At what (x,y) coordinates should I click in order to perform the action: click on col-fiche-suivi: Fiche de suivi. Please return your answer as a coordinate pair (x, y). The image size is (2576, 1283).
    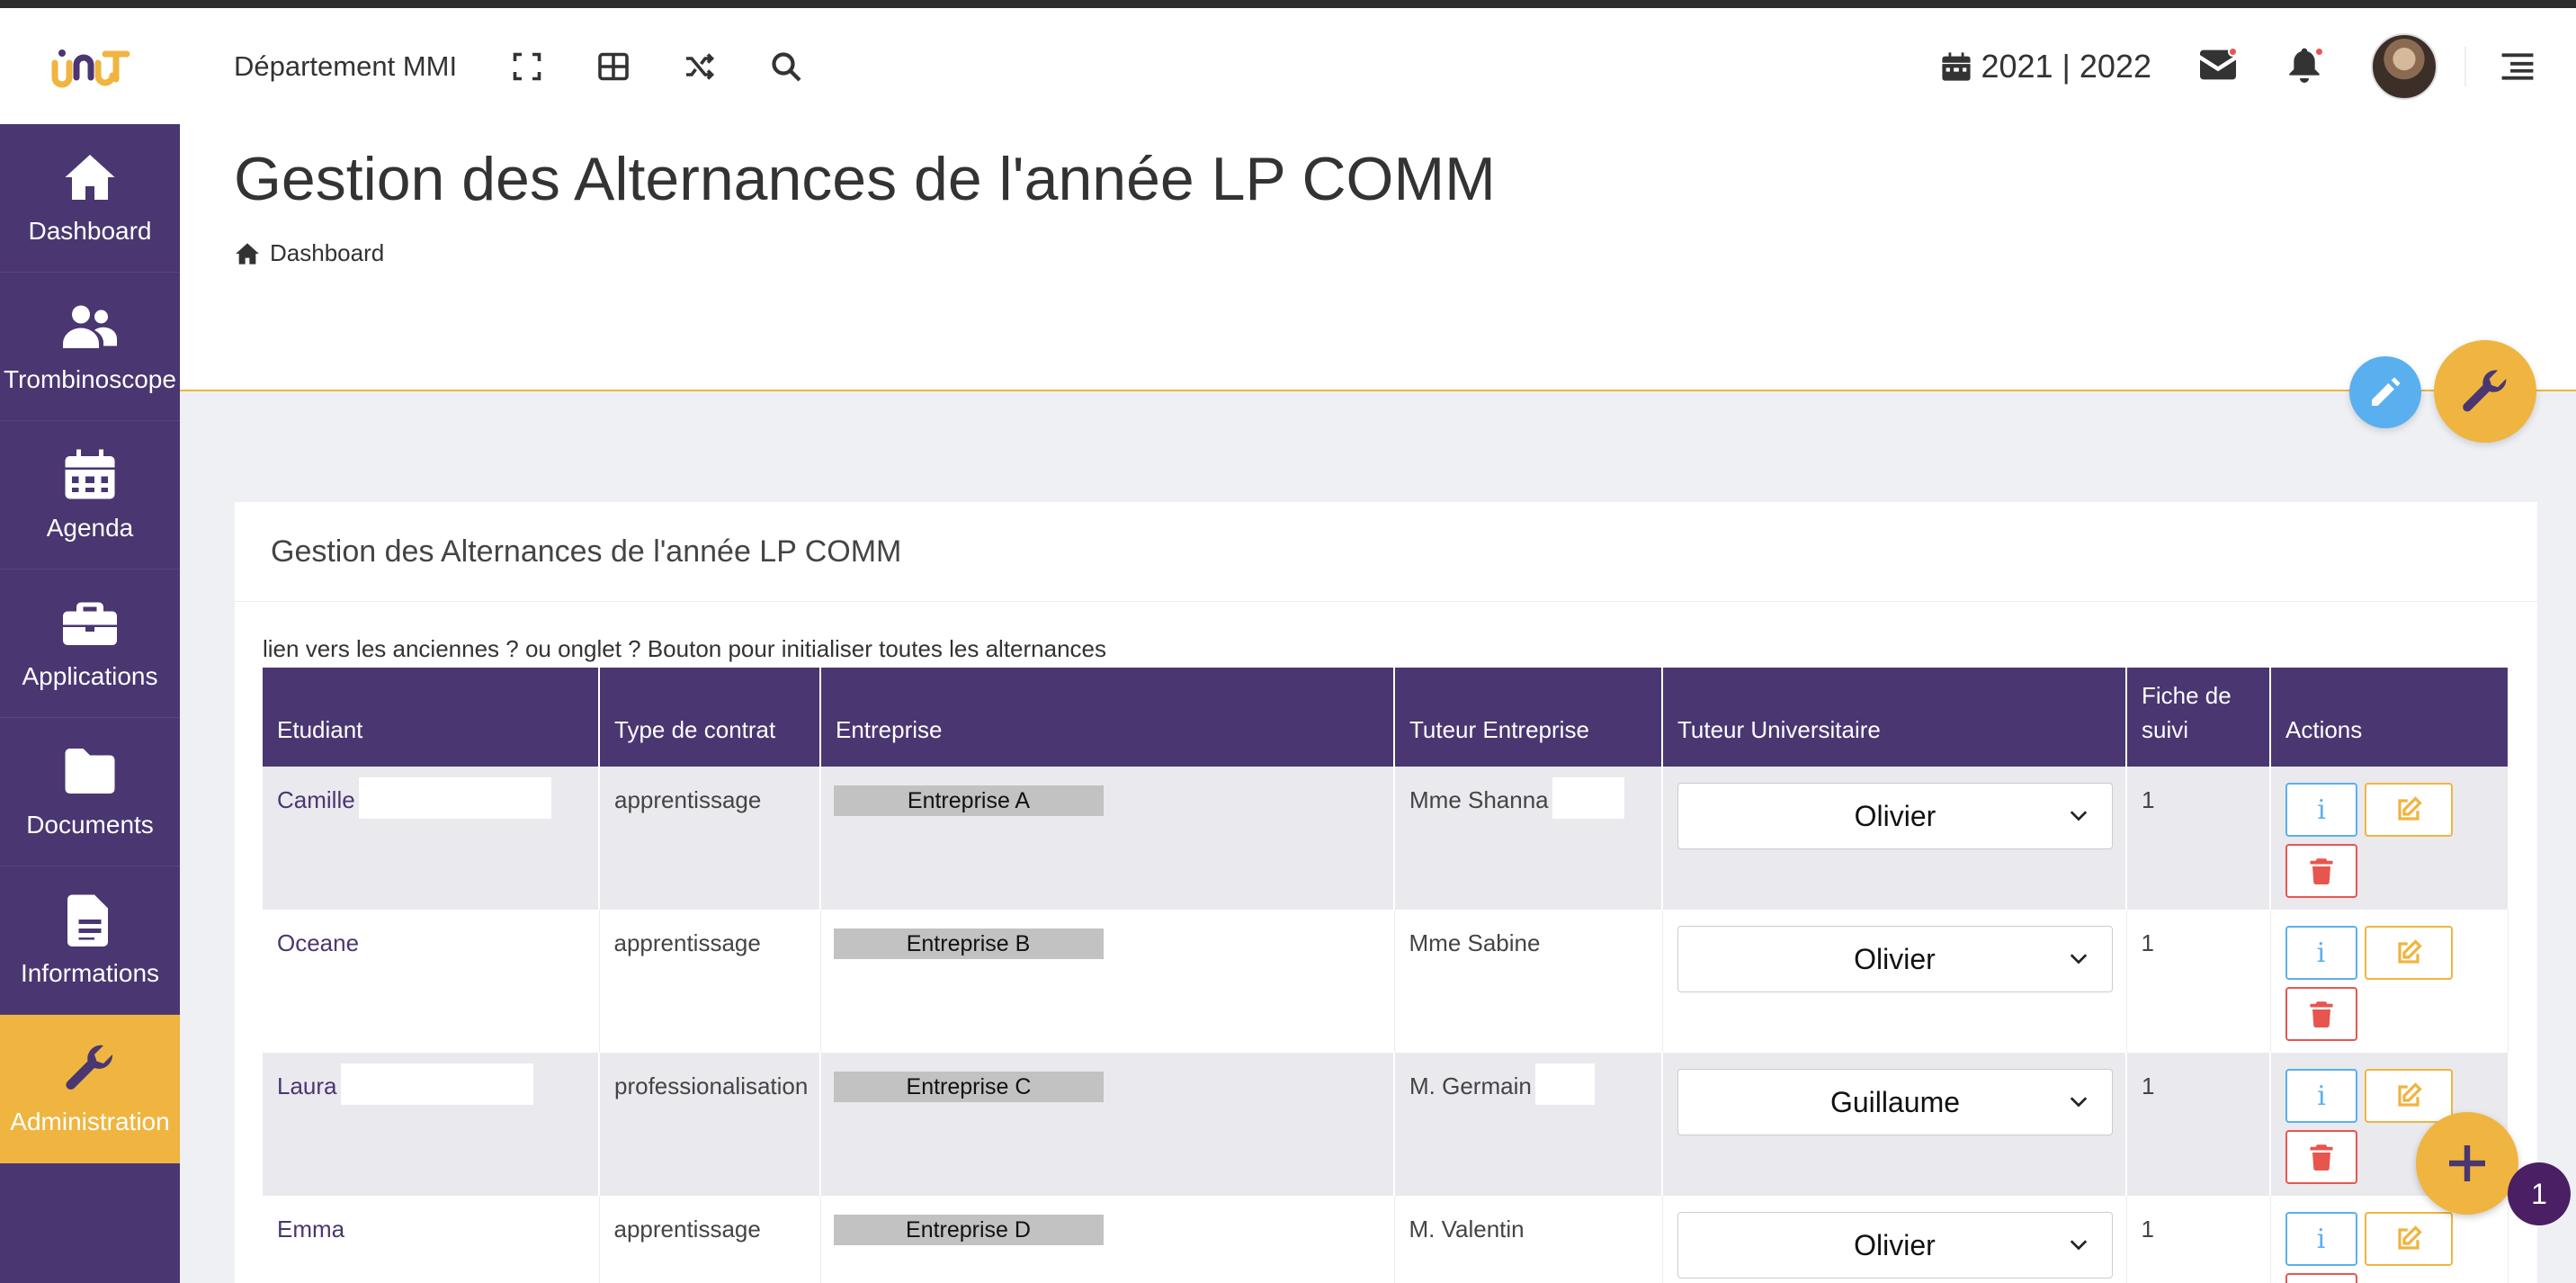
    Looking at the image, I should click on (2198, 717).